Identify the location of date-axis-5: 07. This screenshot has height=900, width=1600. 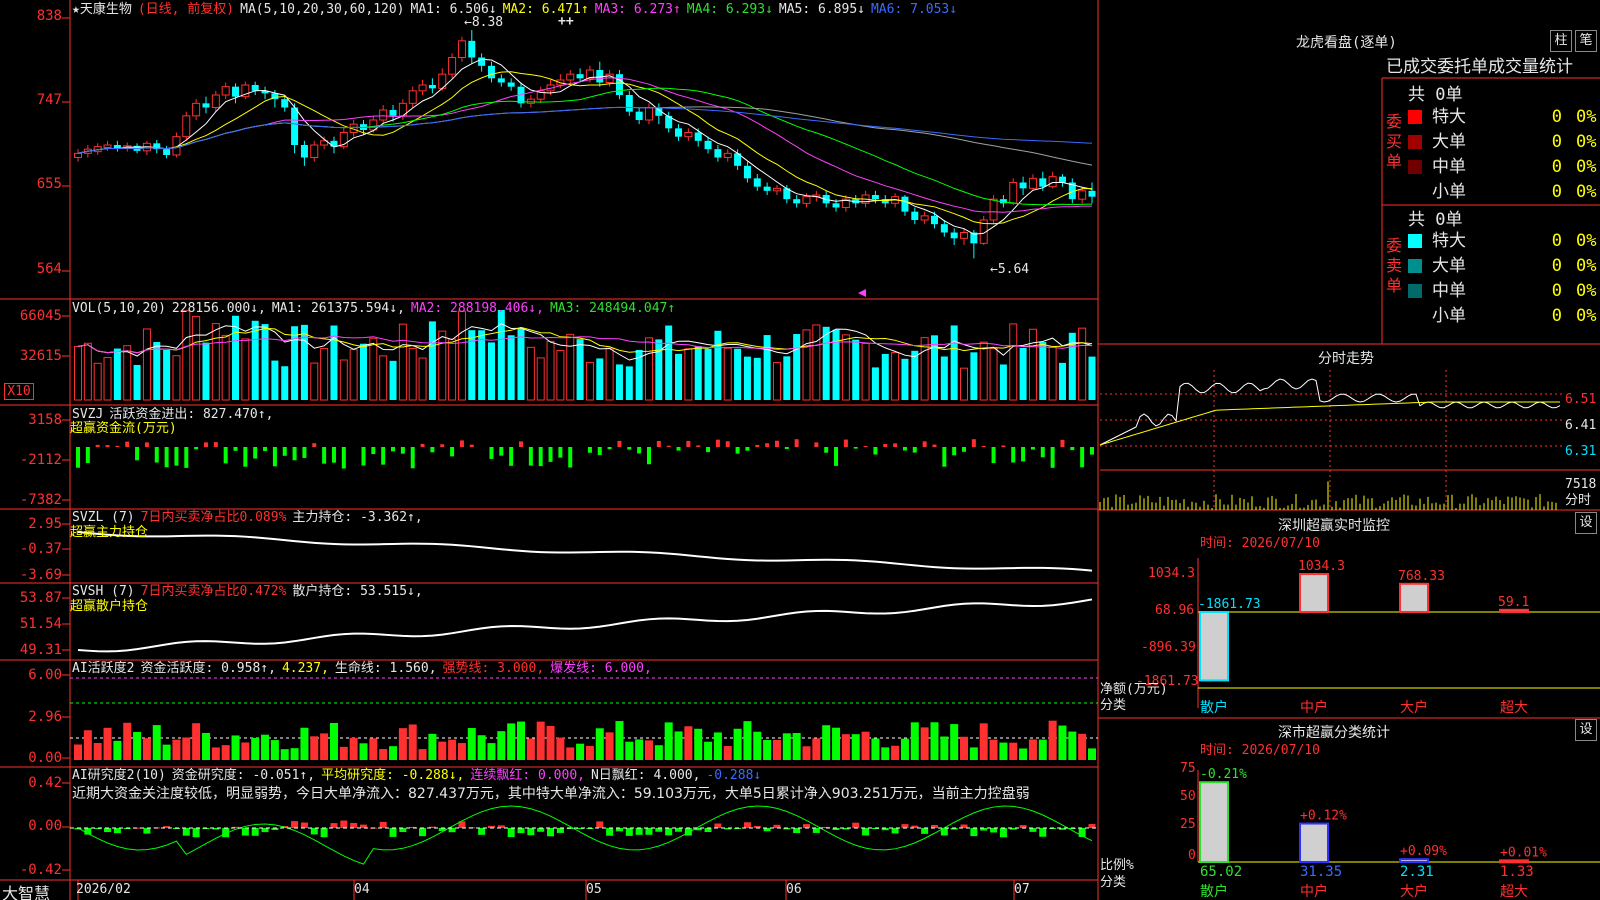
(1022, 889).